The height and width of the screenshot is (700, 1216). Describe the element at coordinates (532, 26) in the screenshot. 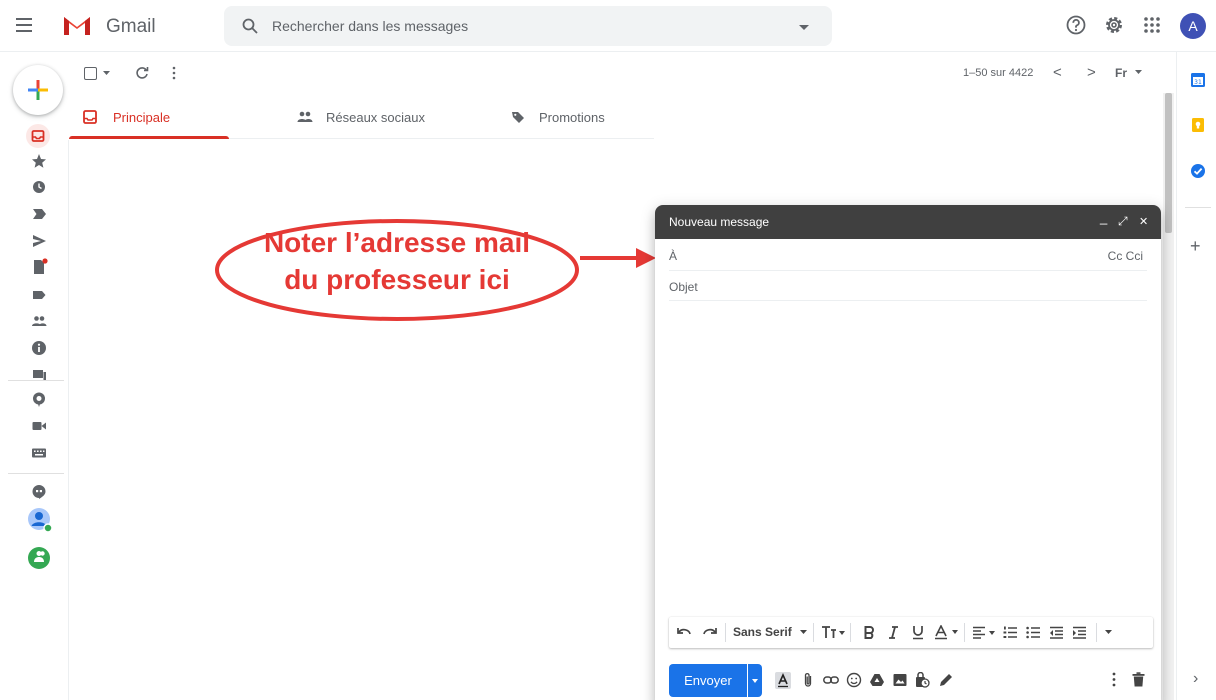

I see `search-input` at that location.